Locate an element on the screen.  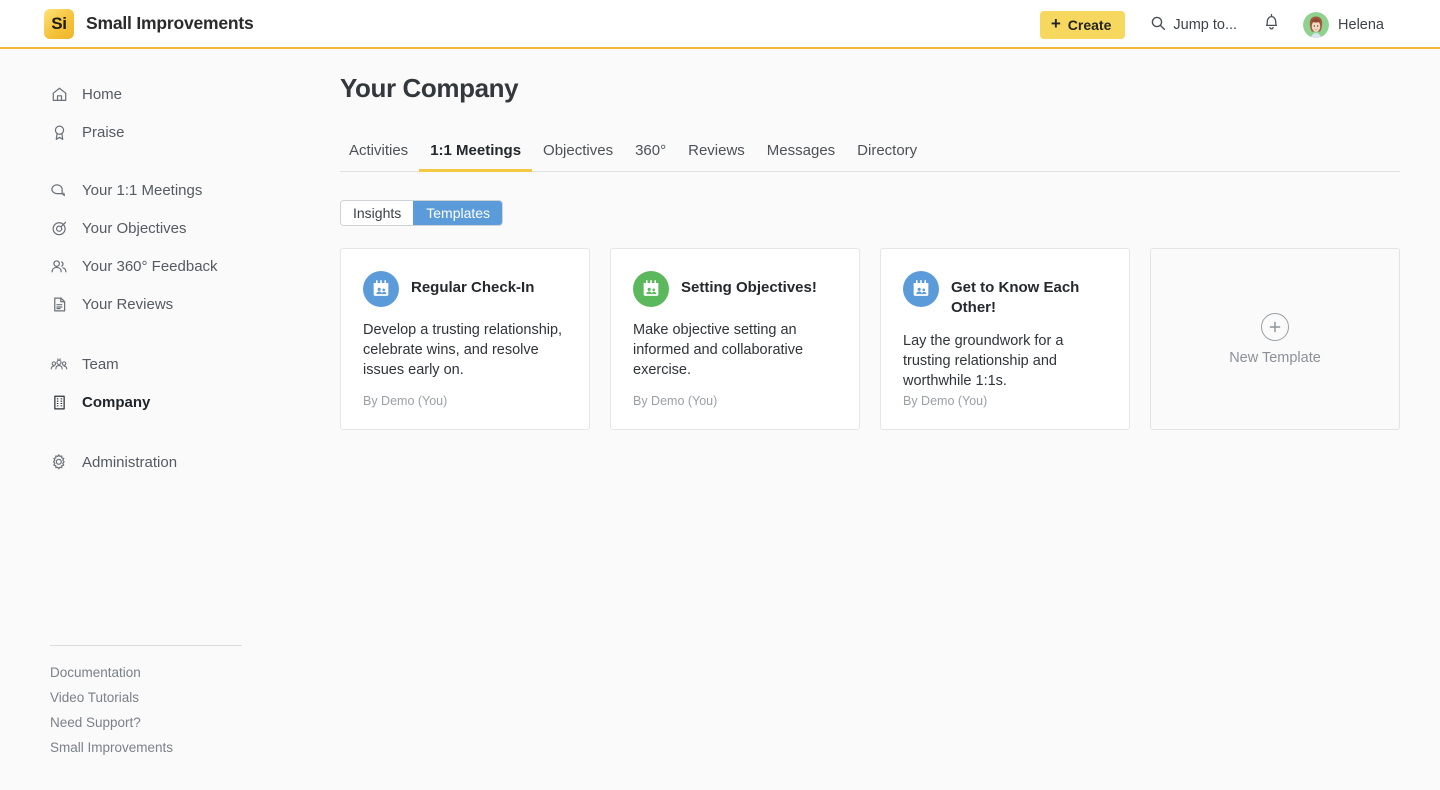
small-improvements-logo-icon: Si is located at coordinates (59, 23).